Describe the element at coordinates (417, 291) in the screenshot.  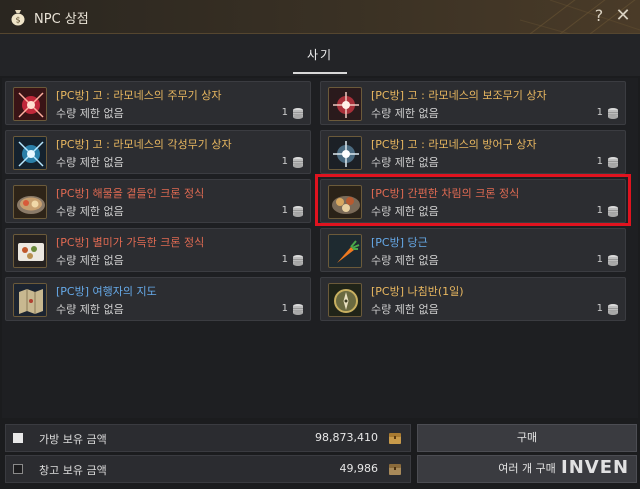
I see `item-name: [PC방] 나침반(1일)` at that location.